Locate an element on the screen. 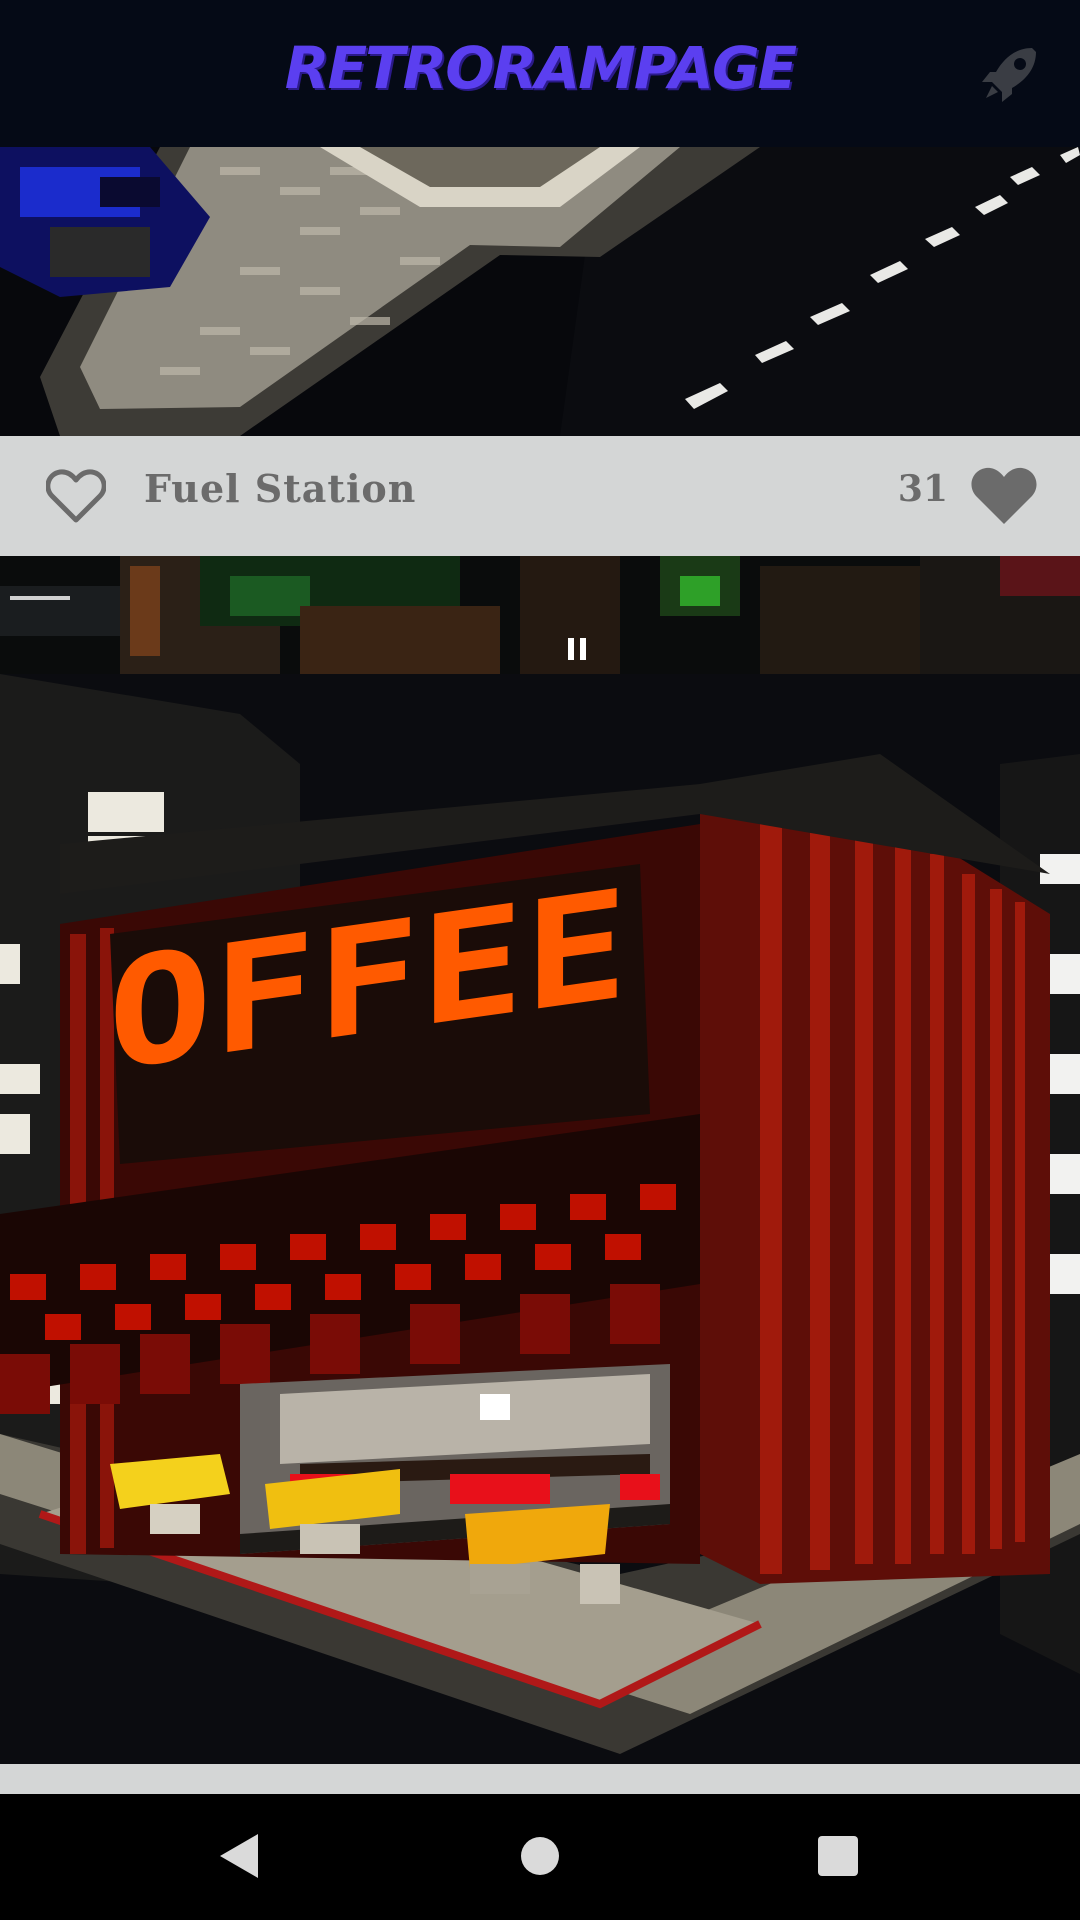 The height and width of the screenshot is (1920, 1080). post-title: Fuel Station is located at coordinates (280, 488).